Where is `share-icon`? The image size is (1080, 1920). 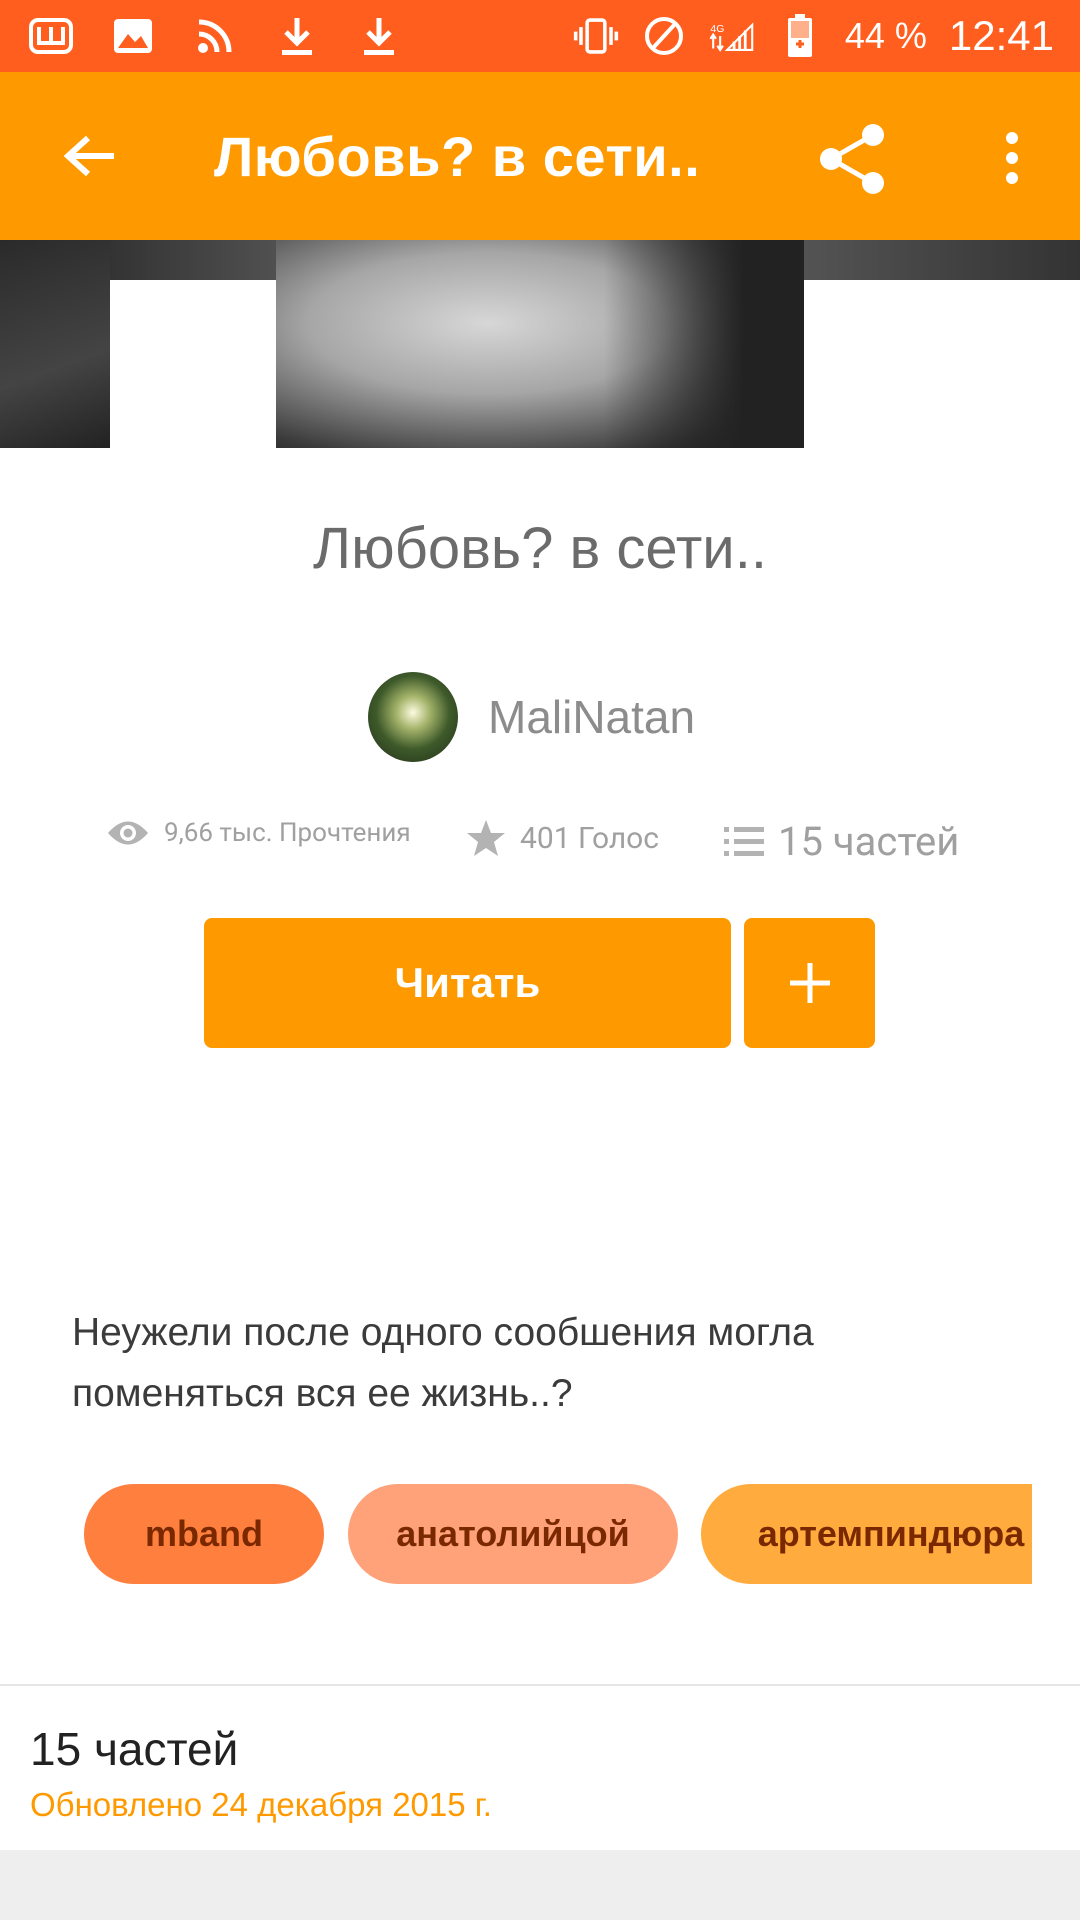 share-icon is located at coordinates (852, 159).